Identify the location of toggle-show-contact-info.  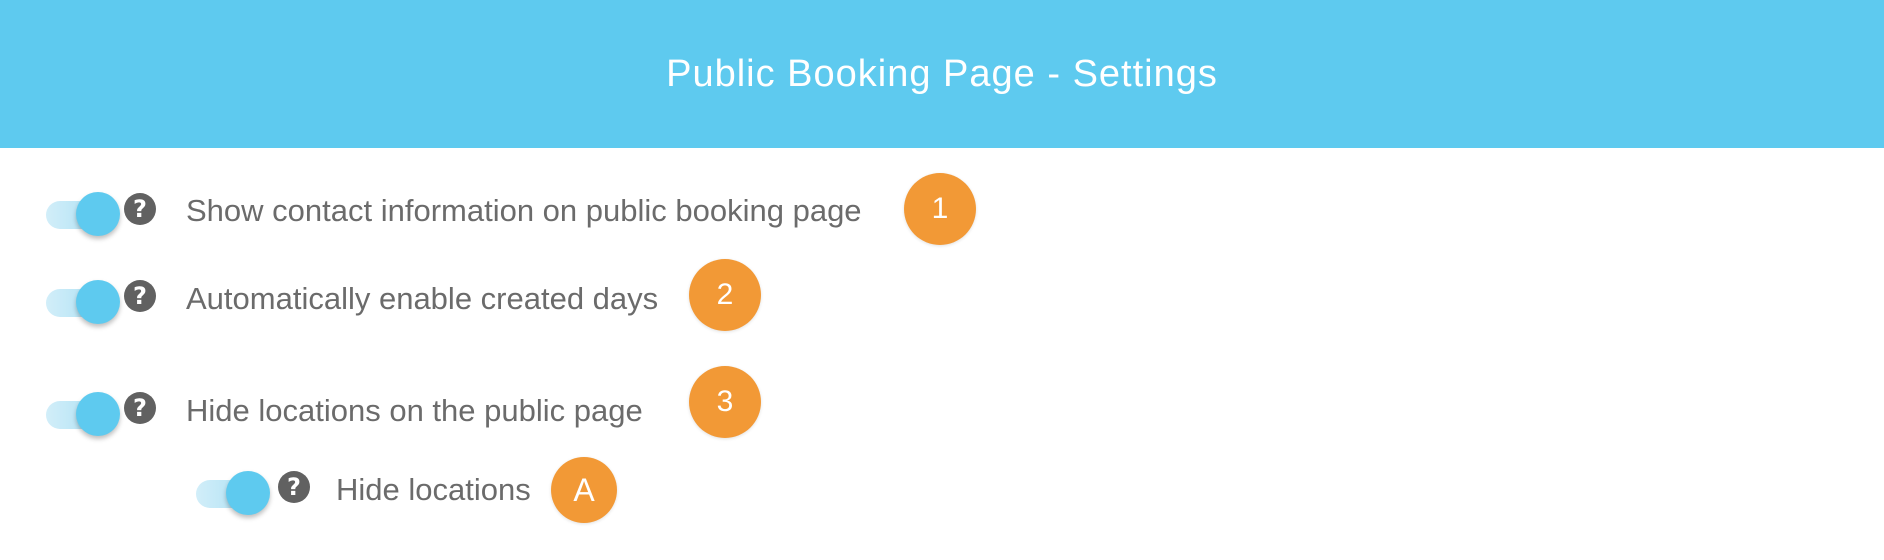
(83, 212).